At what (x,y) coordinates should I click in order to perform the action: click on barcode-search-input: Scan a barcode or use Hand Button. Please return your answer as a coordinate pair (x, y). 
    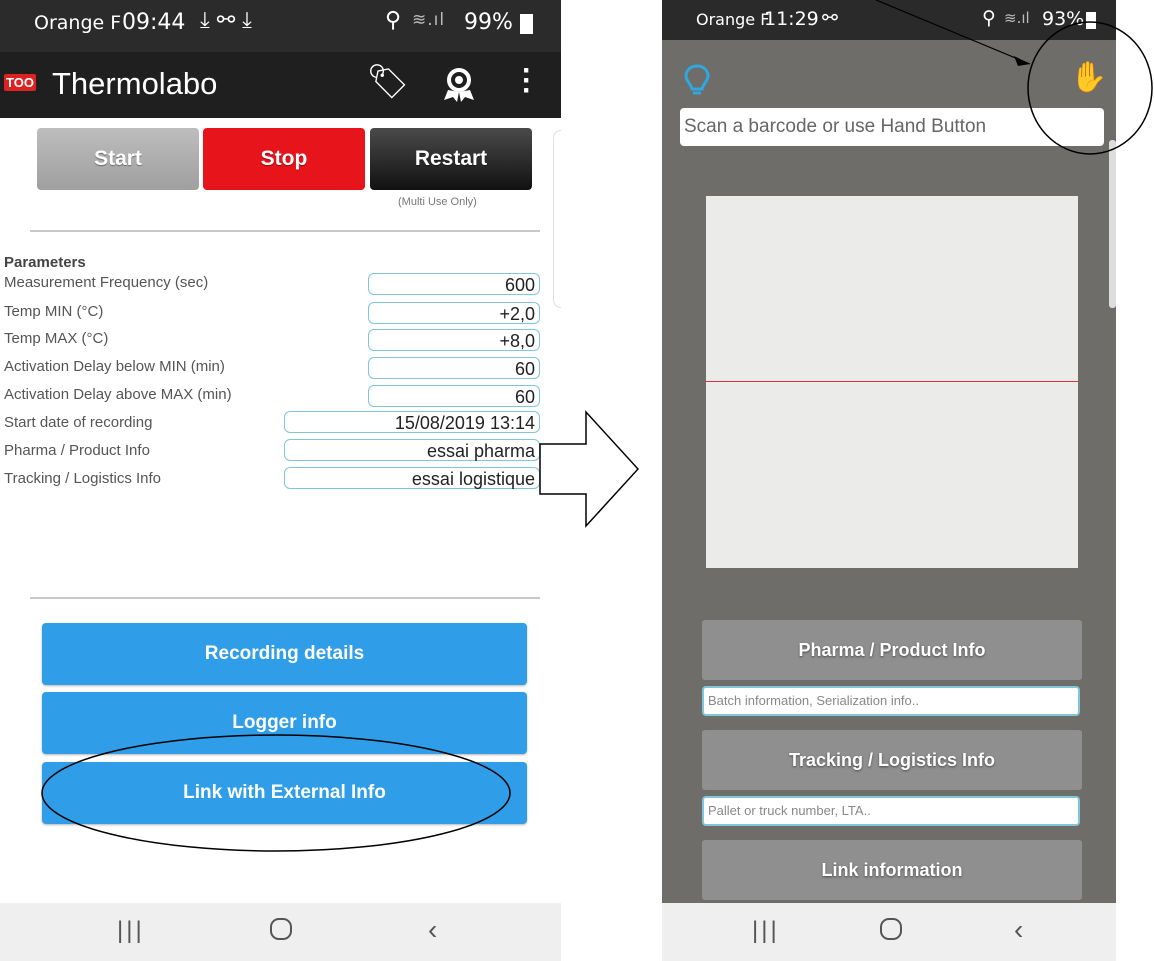
    Looking at the image, I should click on (892, 127).